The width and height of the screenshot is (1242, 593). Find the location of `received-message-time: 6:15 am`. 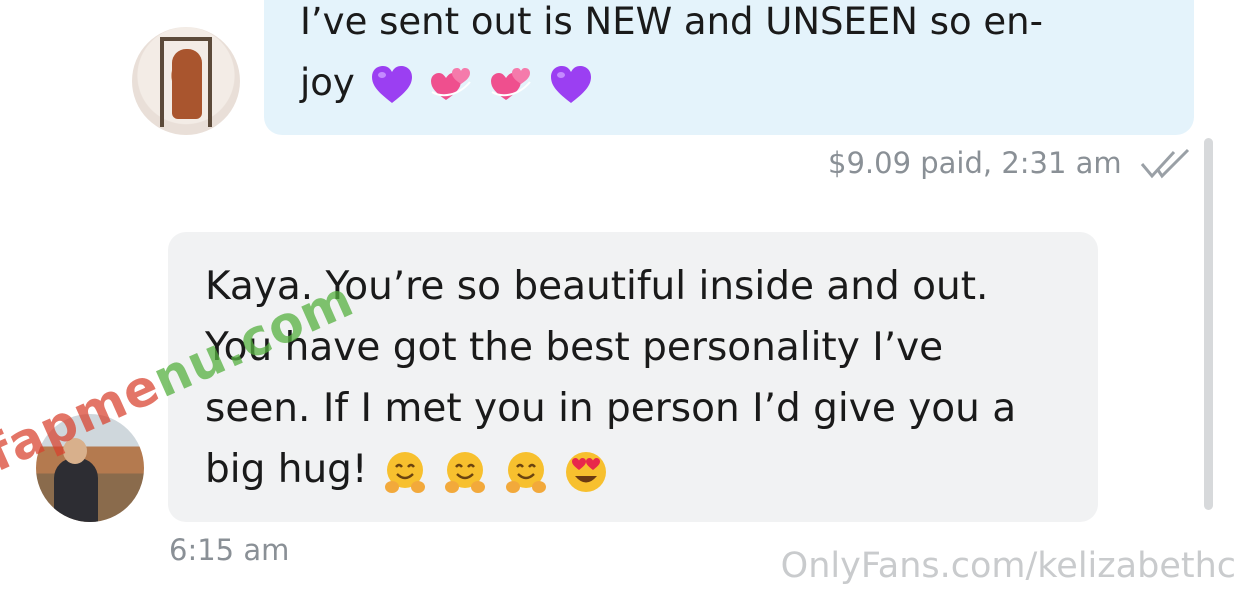

received-message-time: 6:15 am is located at coordinates (229, 550).